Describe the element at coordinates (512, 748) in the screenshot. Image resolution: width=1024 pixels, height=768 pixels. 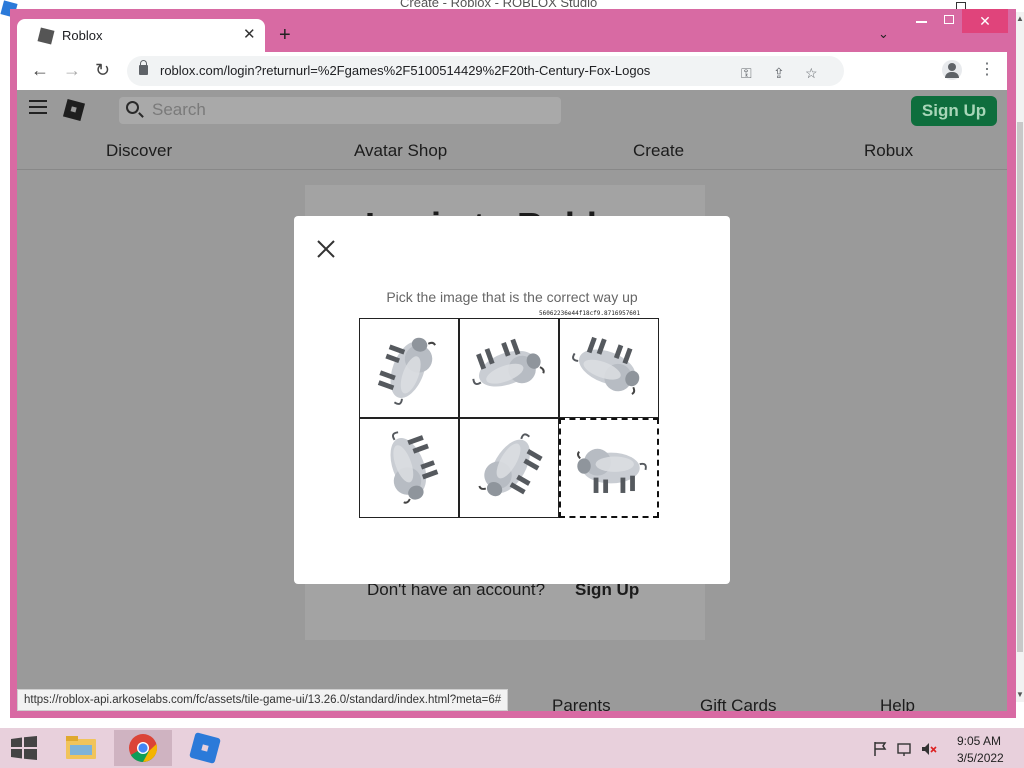
I see `windows-taskbar: 9:05 AM 3/5/2022` at that location.